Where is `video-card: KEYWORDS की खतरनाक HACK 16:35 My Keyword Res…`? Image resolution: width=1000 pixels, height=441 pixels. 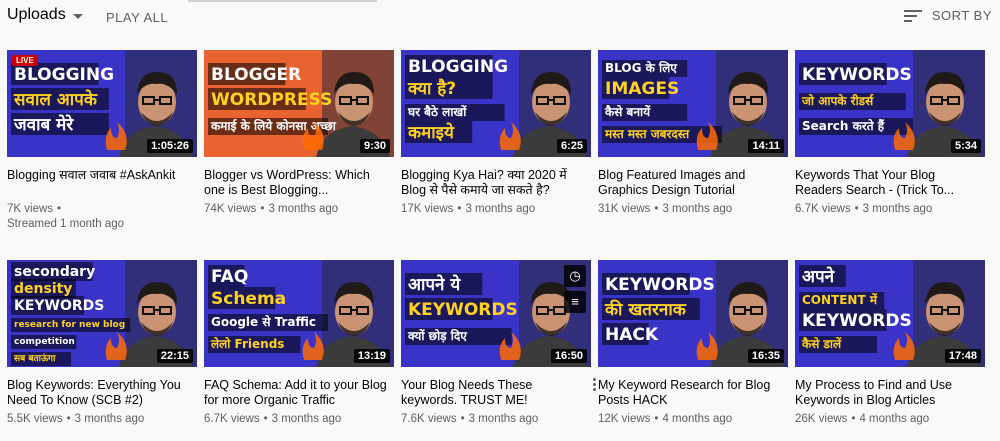 video-card: KEYWORDS की खतरनाक HACK 16:35 My Keyword Res… is located at coordinates (693, 343).